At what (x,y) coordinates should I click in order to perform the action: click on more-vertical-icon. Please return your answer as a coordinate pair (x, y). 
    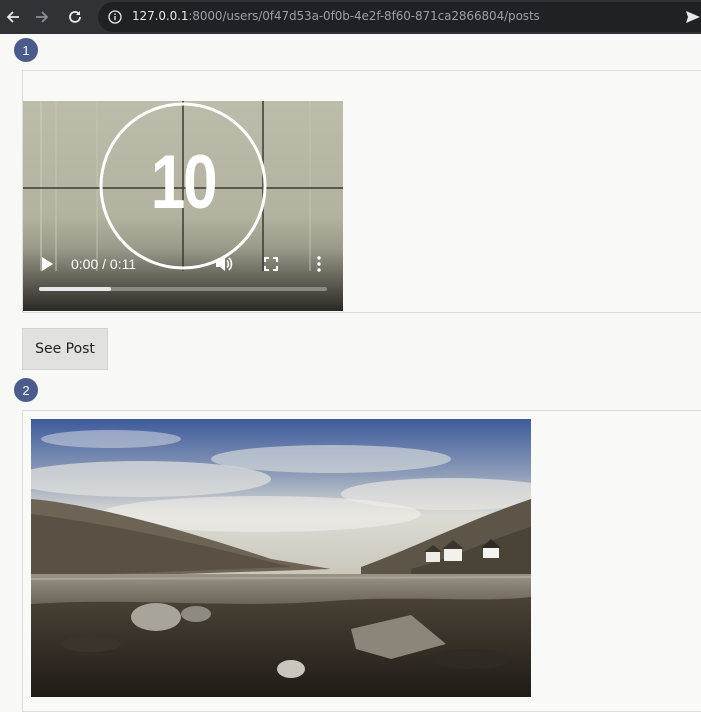
    Looking at the image, I should click on (319, 264).